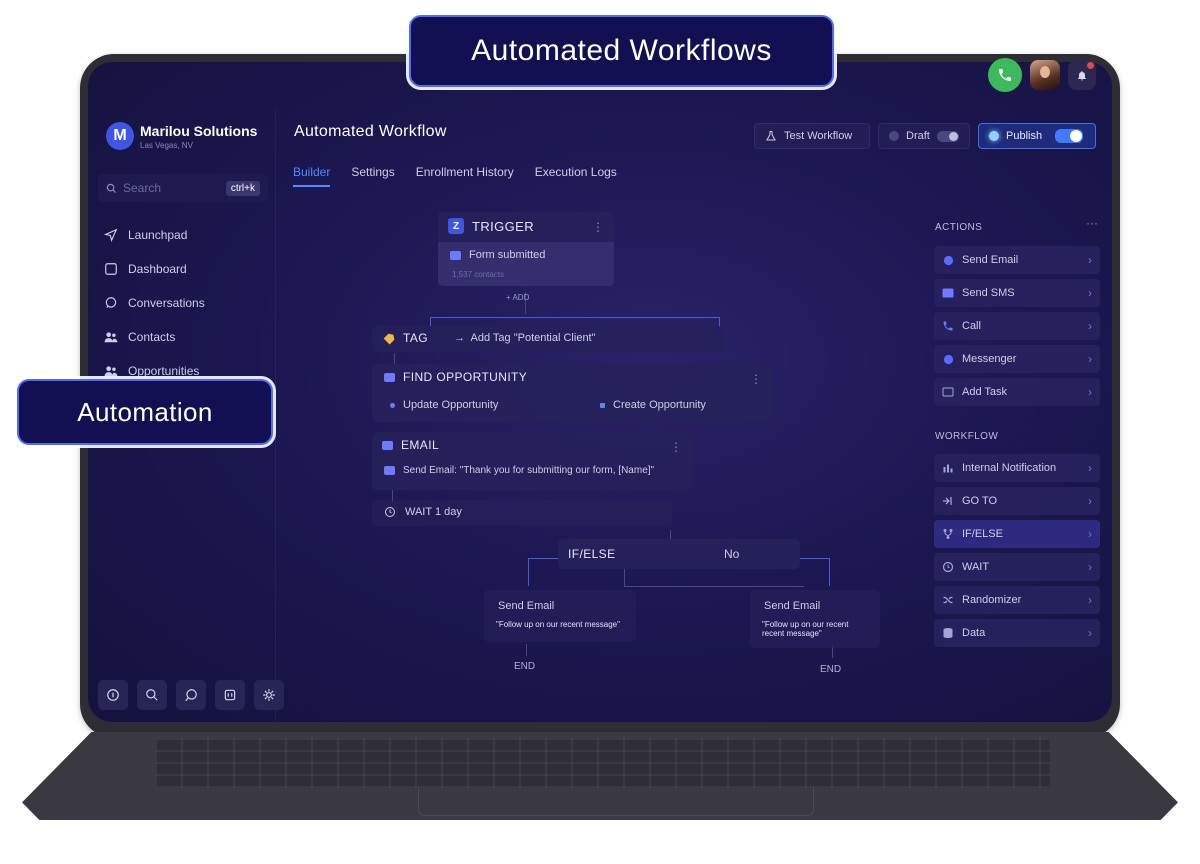 This screenshot has width=1200, height=864. Describe the element at coordinates (1017, 359) in the screenshot. I see `action-messenger: Messenger ›` at that location.